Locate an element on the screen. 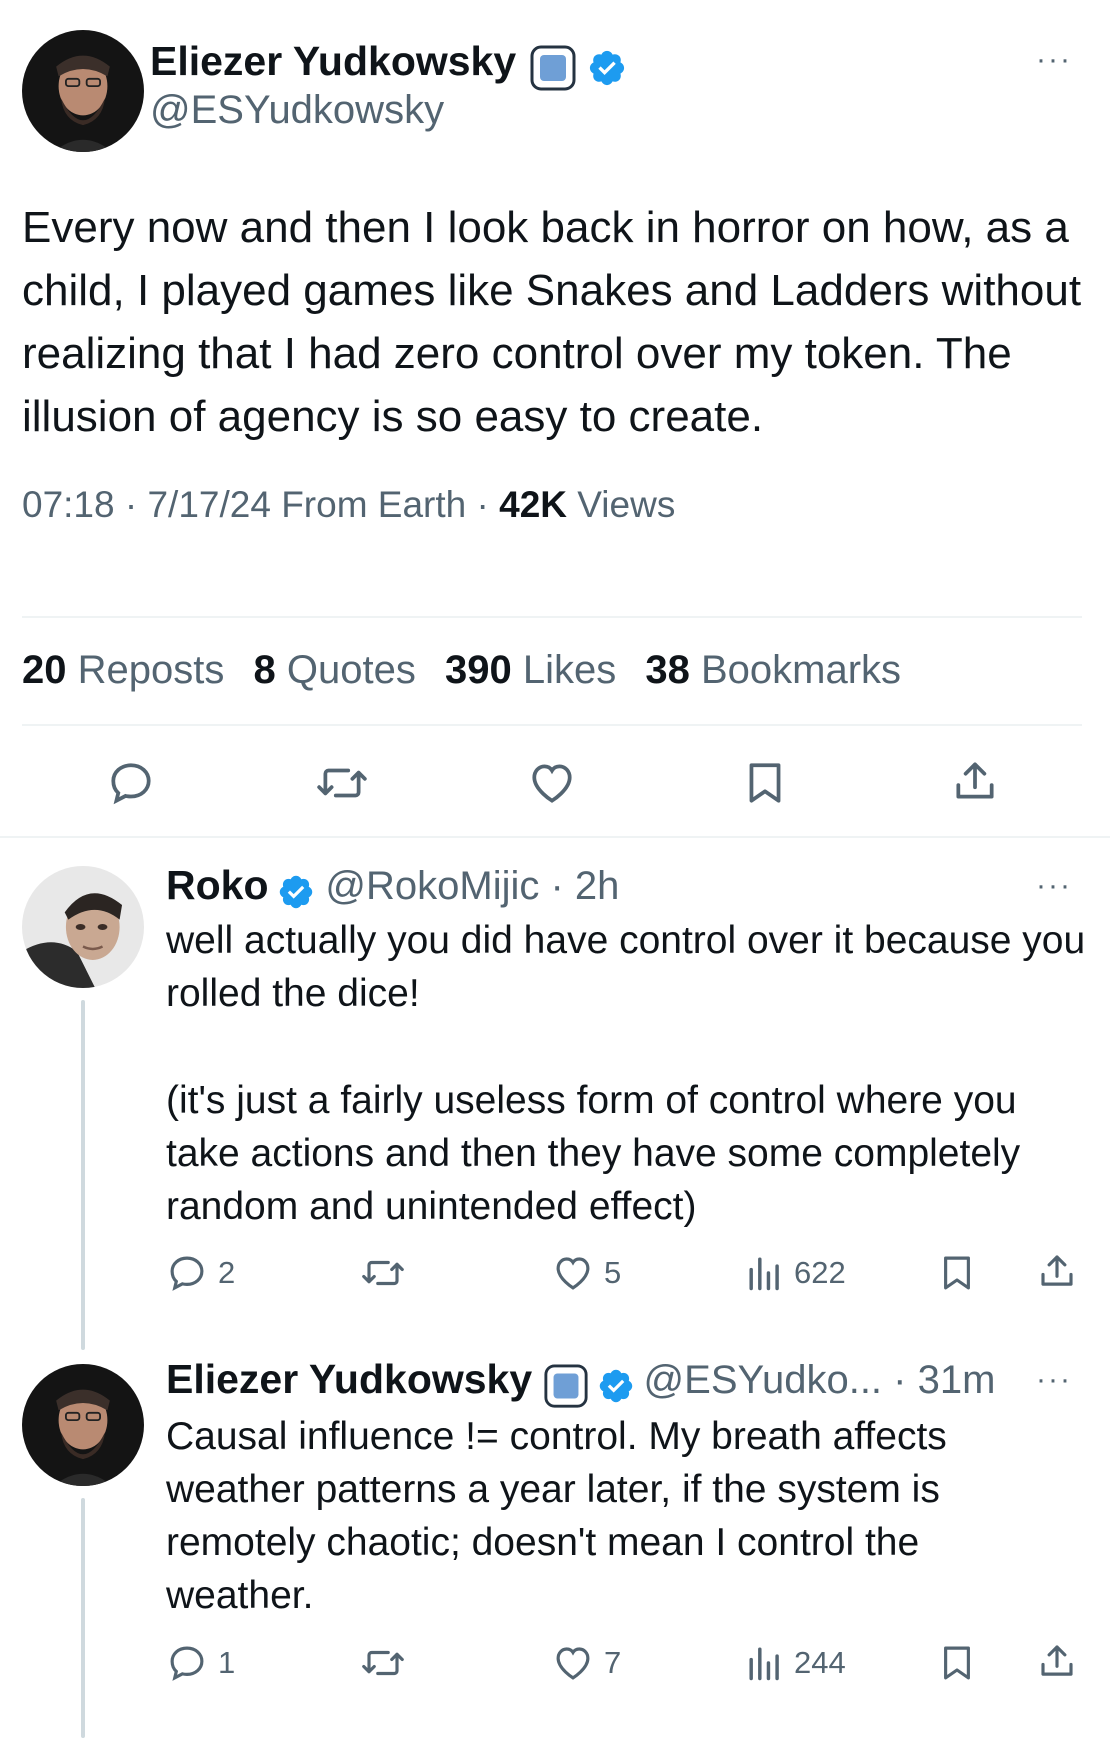 The height and width of the screenshot is (1750, 1110). like-button: 5 is located at coordinates (586, 1273).